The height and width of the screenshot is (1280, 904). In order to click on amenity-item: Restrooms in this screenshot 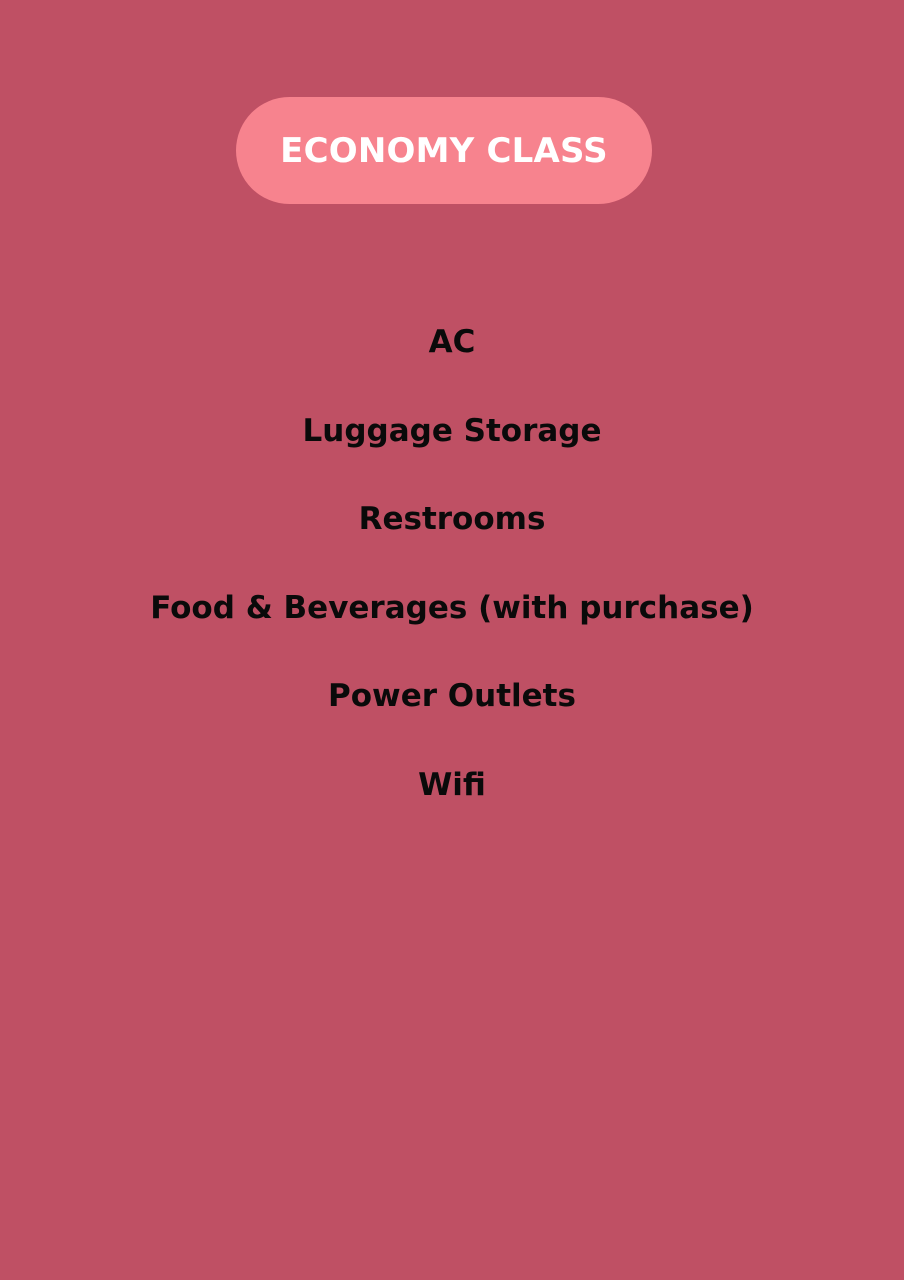, I will do `click(452, 519)`.